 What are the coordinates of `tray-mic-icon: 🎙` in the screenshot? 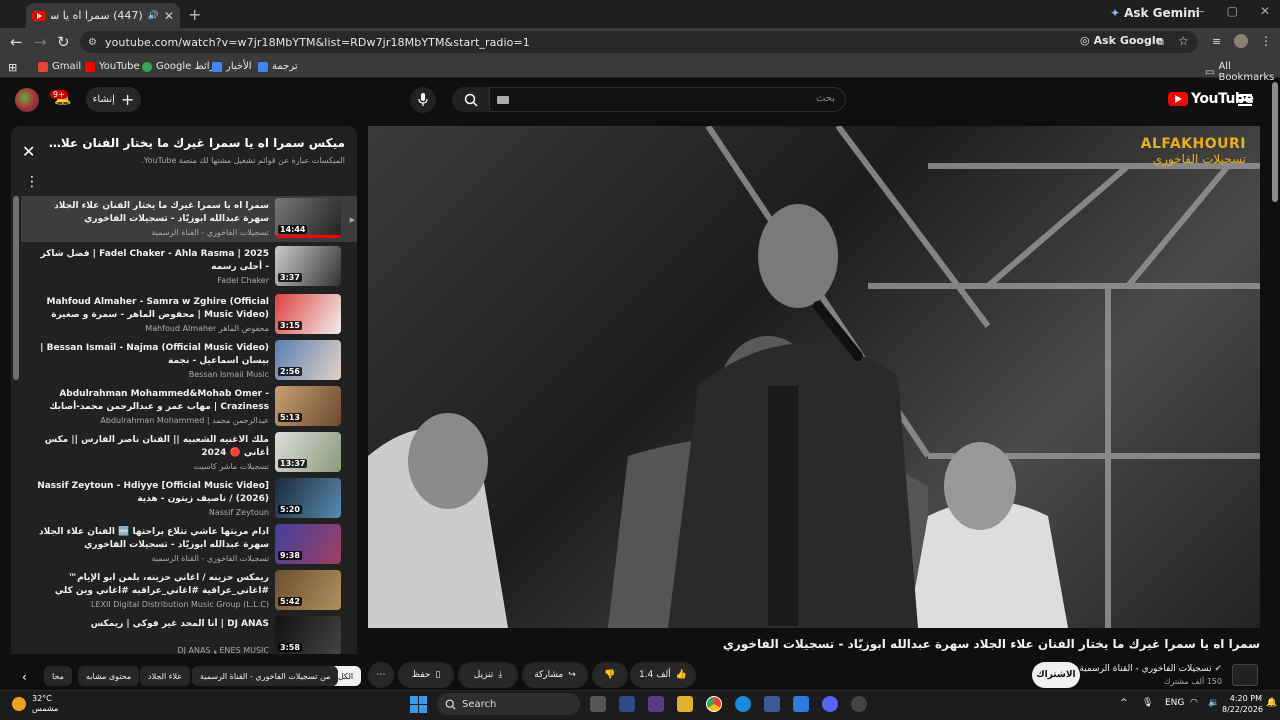 It's located at (1147, 703).